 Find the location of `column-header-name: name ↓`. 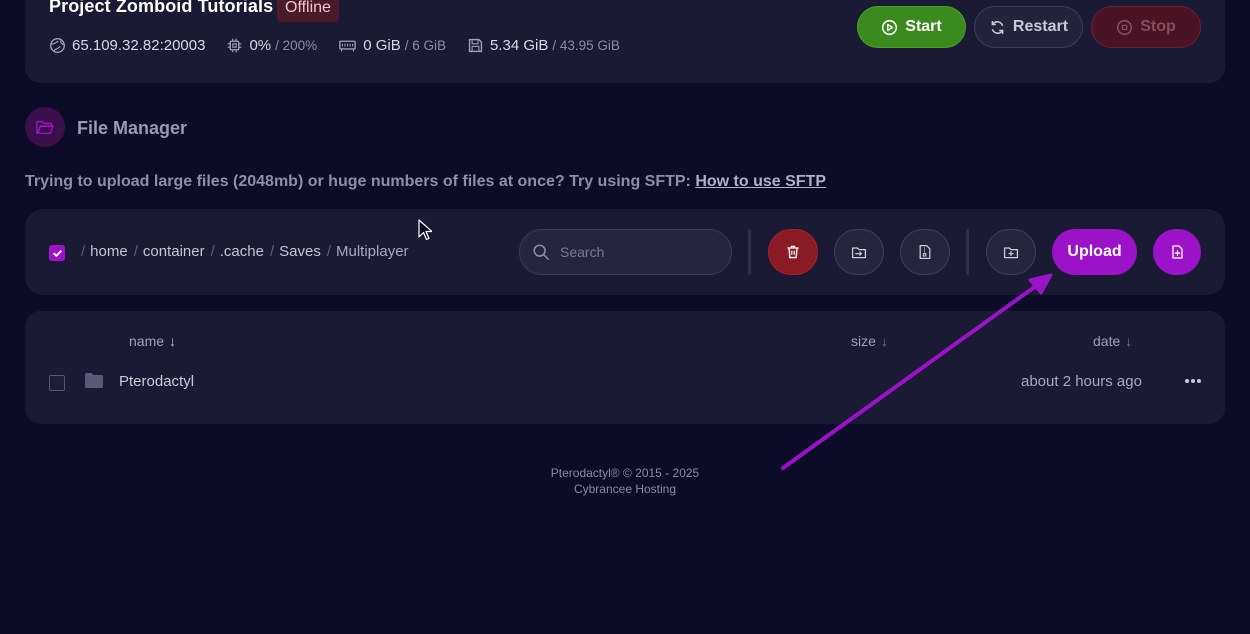

column-header-name: name ↓ is located at coordinates (152, 341).